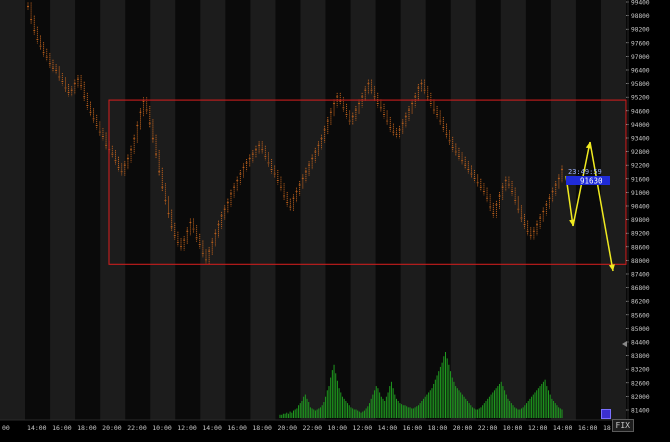 Image resolution: width=670 pixels, height=442 pixels. What do you see at coordinates (585, 172) in the screenshot?
I see `annotation-time: 23:49:59` at bounding box center [585, 172].